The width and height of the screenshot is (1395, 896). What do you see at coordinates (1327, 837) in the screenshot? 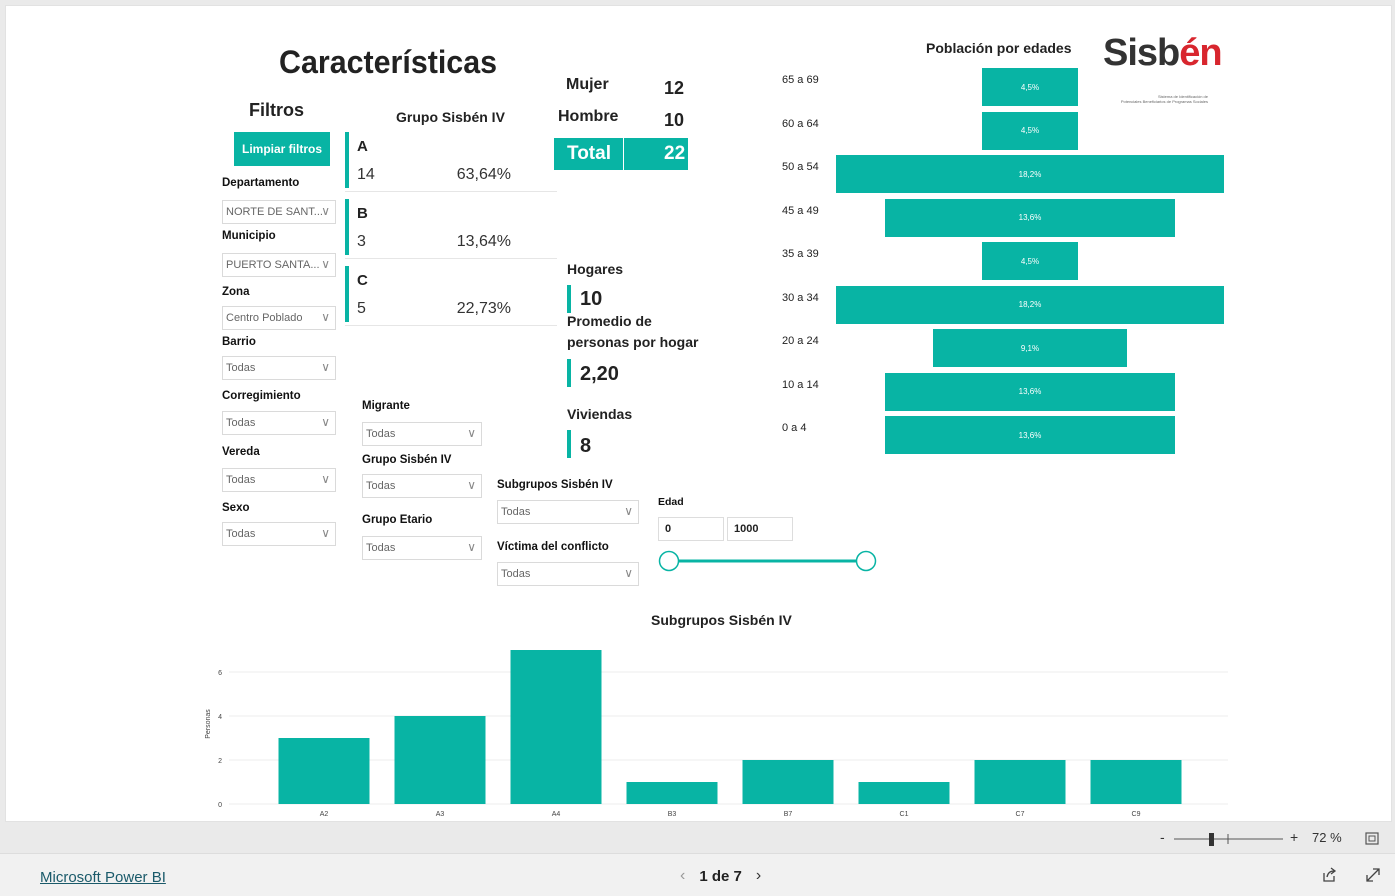
I see `zoom-level: 72 %` at bounding box center [1327, 837].